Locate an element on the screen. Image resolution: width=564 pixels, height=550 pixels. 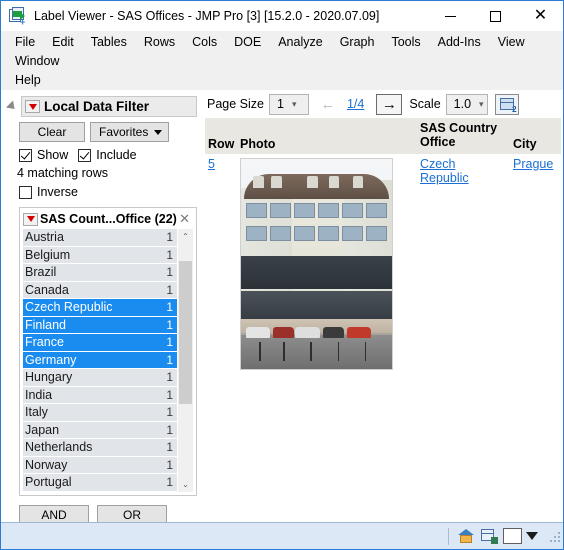
row-number-link: 5 is located at coordinates (211, 164).